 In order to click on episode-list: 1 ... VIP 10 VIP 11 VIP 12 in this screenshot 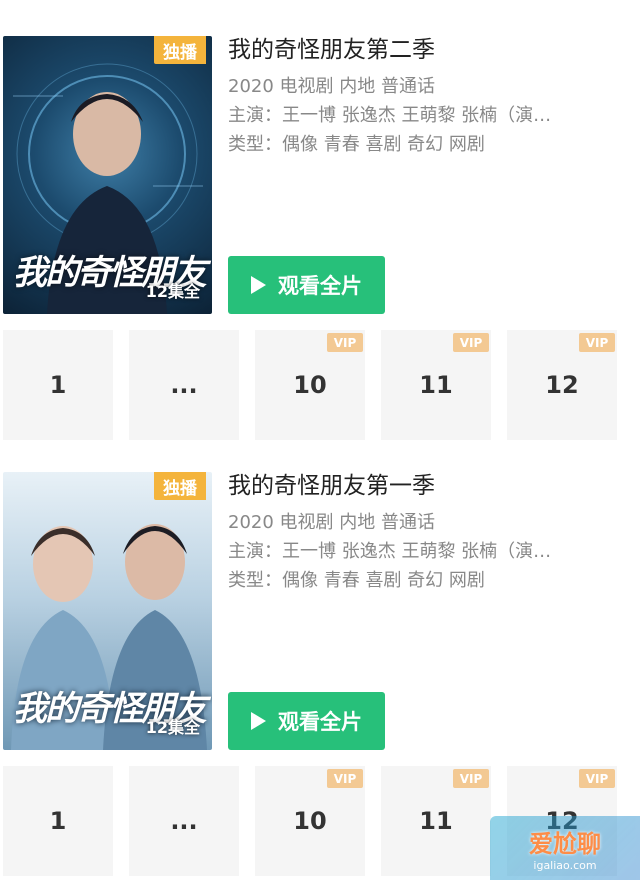, I will do `click(310, 385)`.